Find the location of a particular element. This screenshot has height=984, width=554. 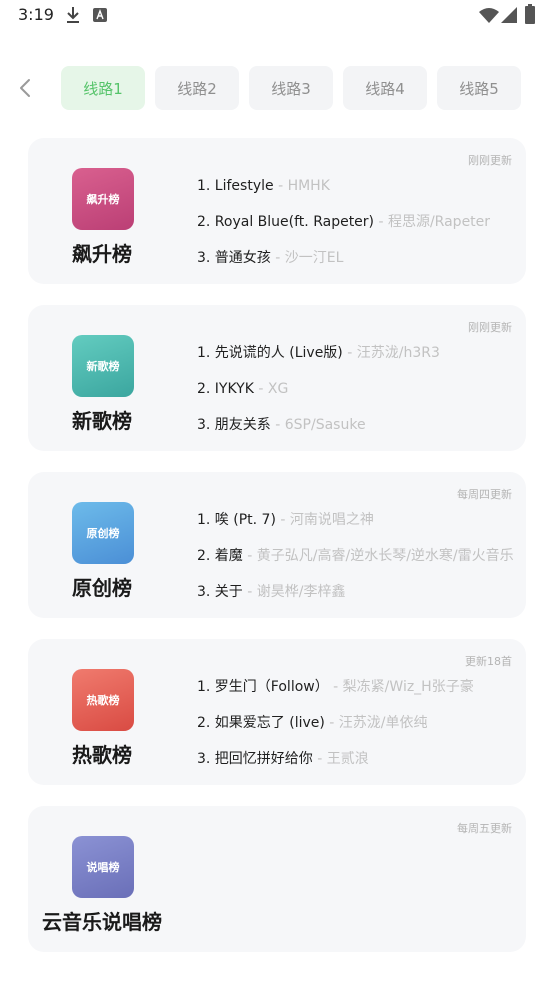

song-title: 3. 朋友关系 is located at coordinates (234, 425).